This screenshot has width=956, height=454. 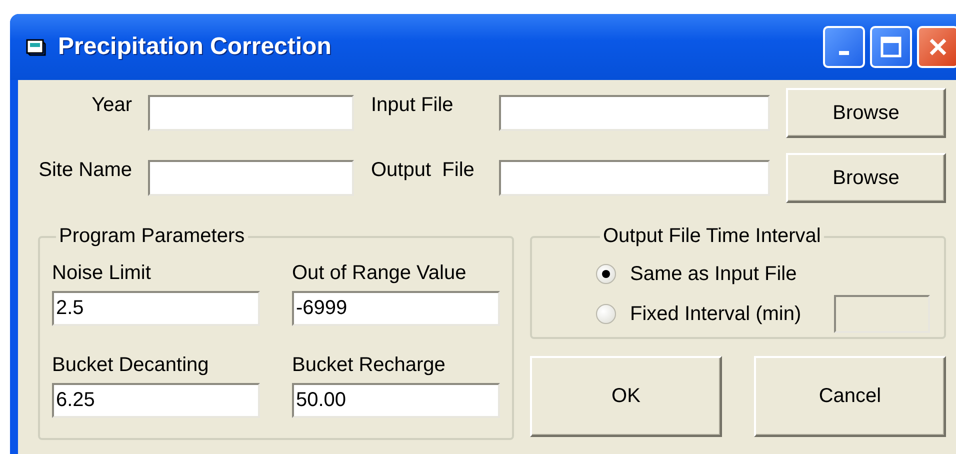 What do you see at coordinates (111, 105) in the screenshot?
I see `field-label: Year` at bounding box center [111, 105].